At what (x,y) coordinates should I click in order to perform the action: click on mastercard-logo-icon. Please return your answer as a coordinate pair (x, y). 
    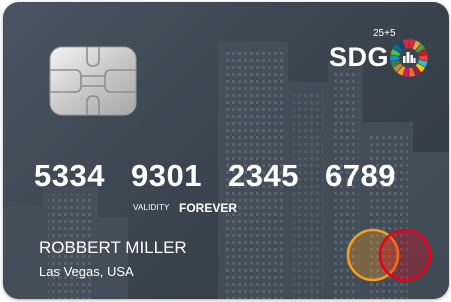
    Looking at the image, I should click on (389, 255).